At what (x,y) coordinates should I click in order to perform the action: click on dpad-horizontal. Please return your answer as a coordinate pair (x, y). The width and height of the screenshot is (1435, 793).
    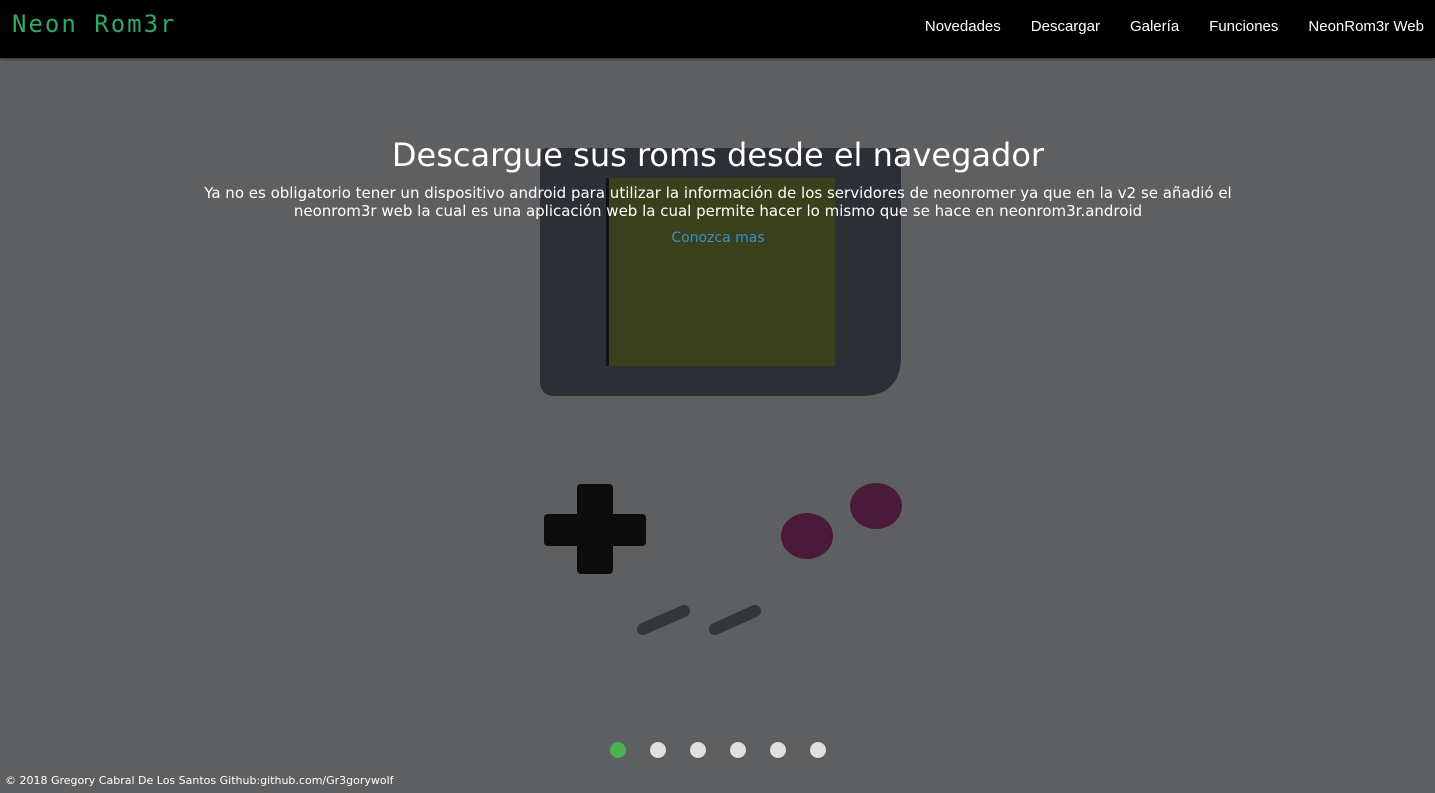
    Looking at the image, I should click on (595, 530).